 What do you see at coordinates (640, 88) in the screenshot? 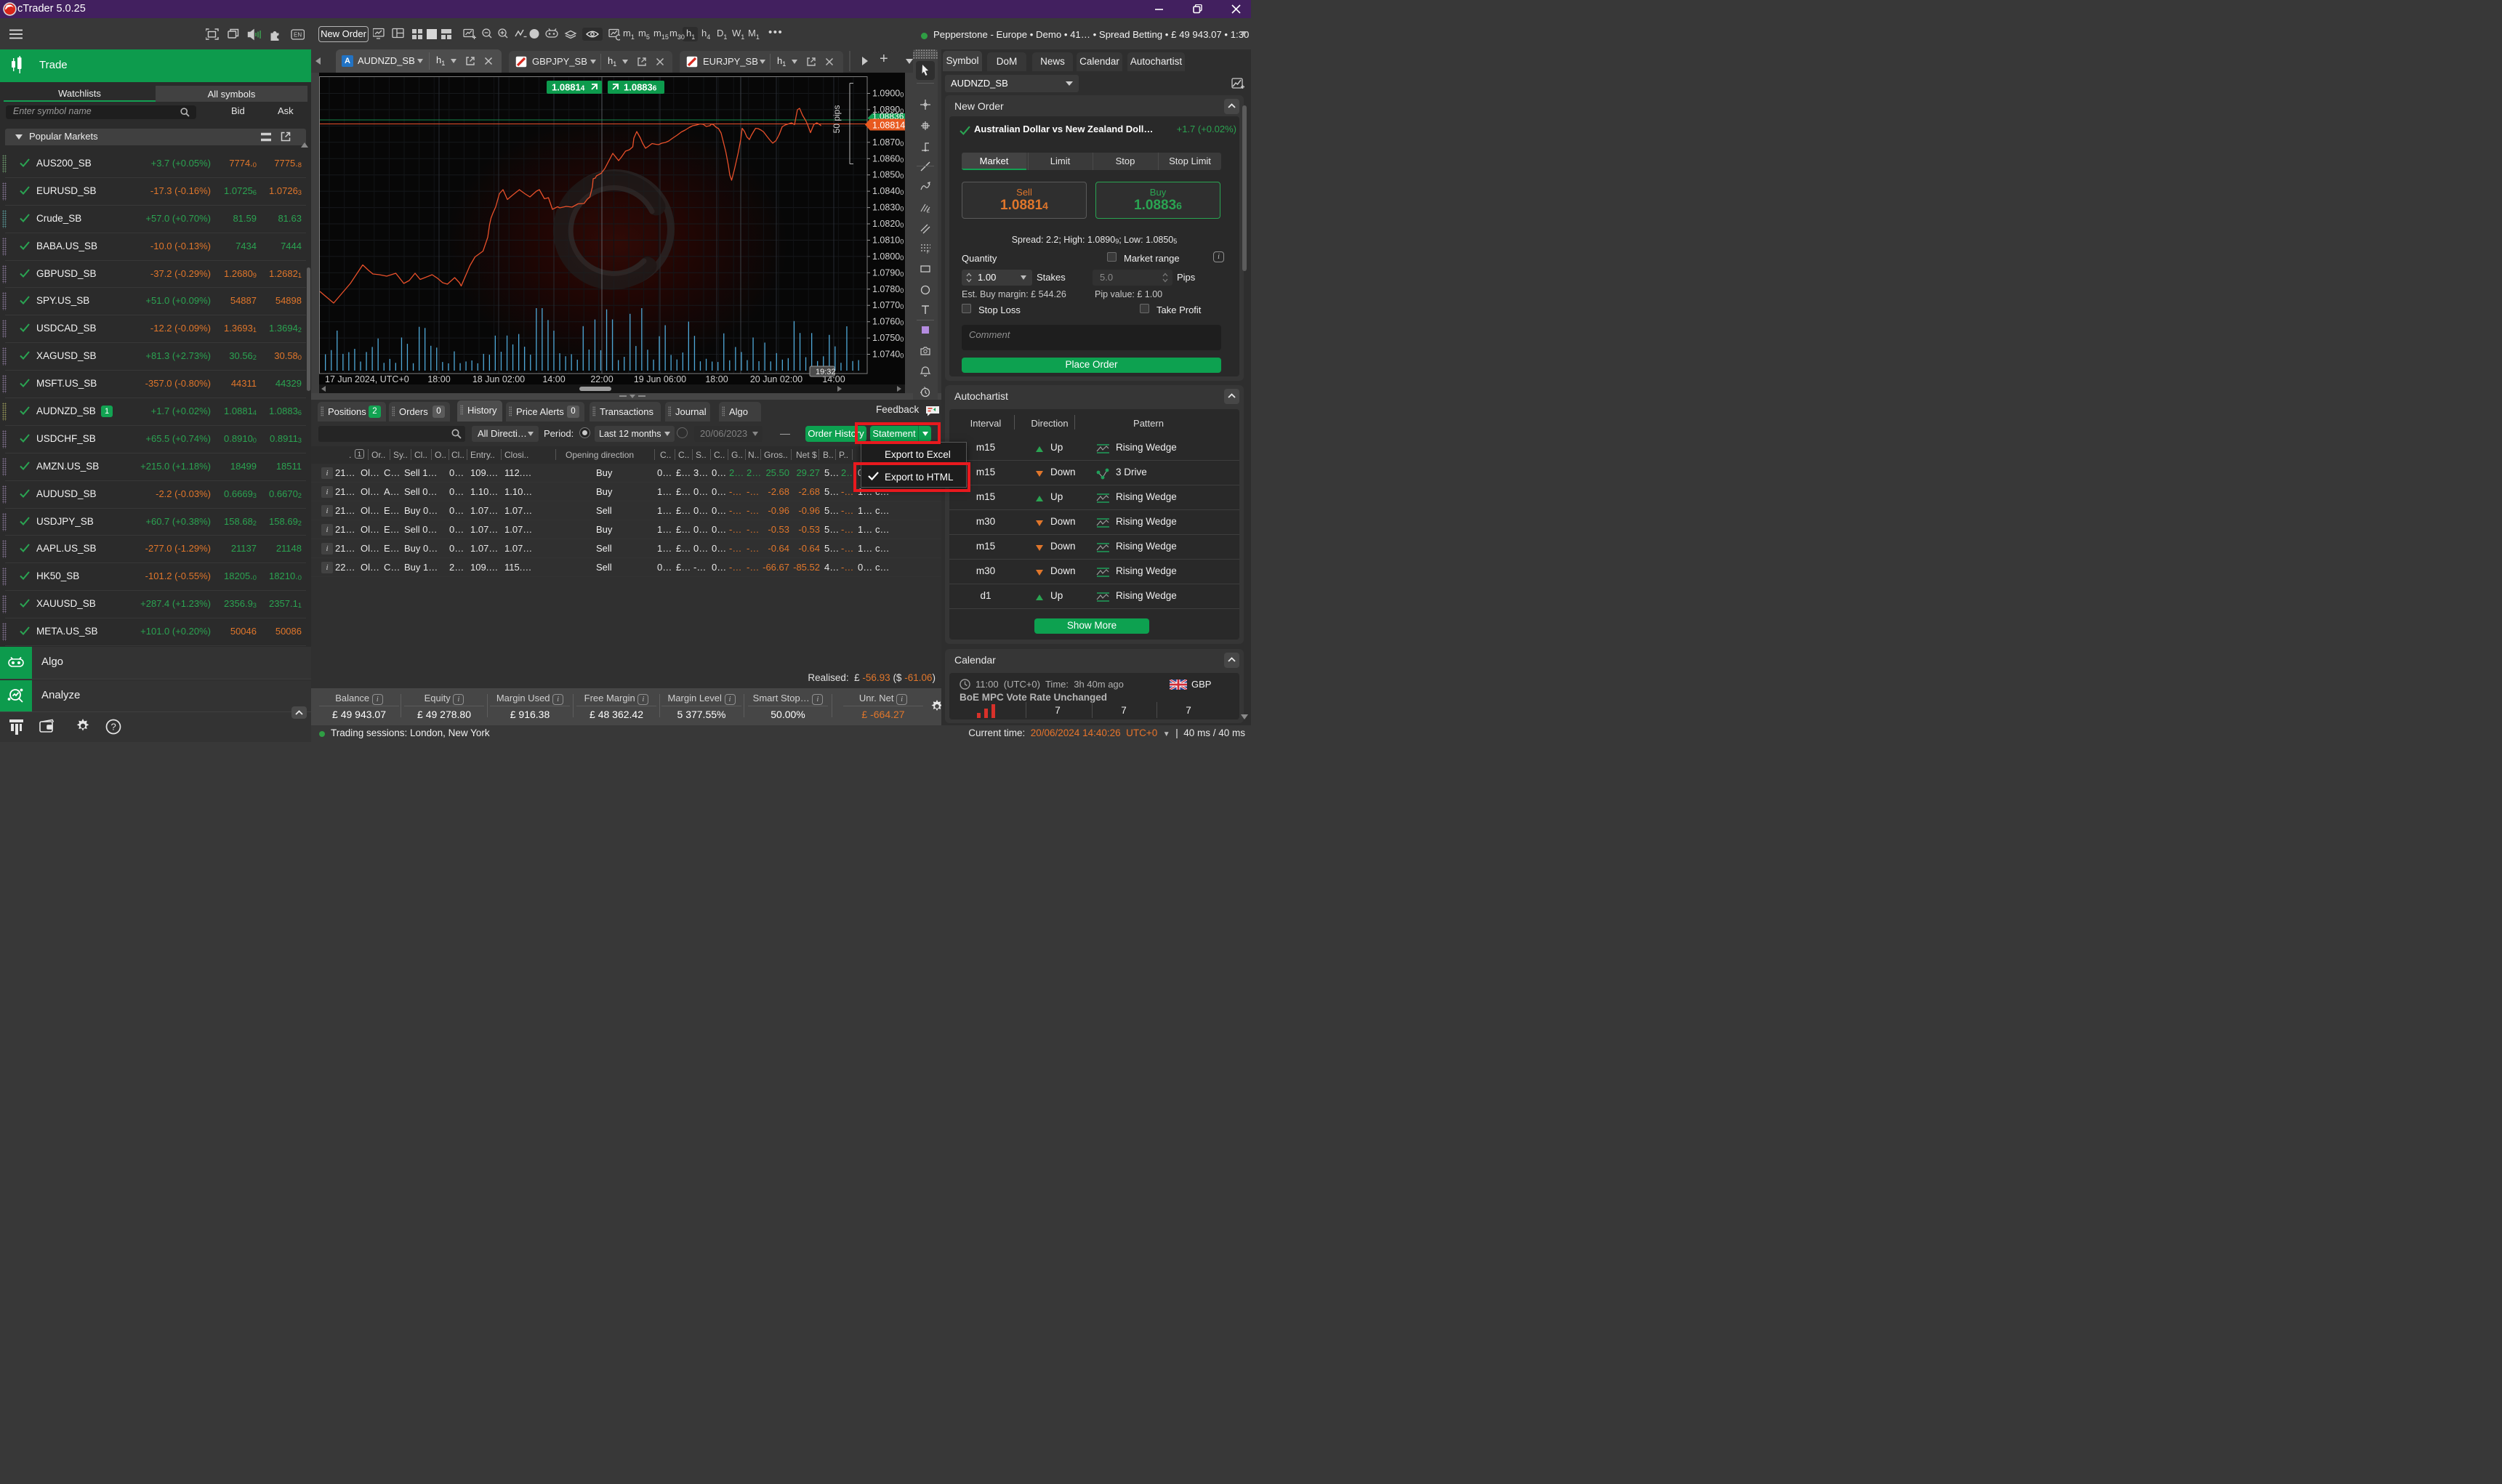
I see `svg-text: 1.08836` at bounding box center [640, 88].